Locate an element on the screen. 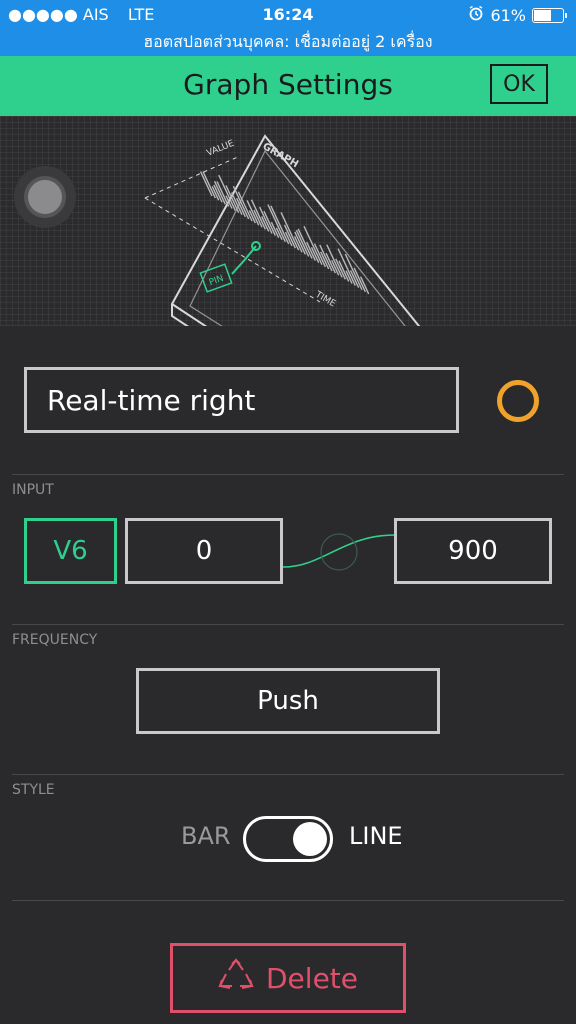 Image resolution: width=576 pixels, height=1024 pixels. widget-title-input: Real-time right is located at coordinates (241, 400).